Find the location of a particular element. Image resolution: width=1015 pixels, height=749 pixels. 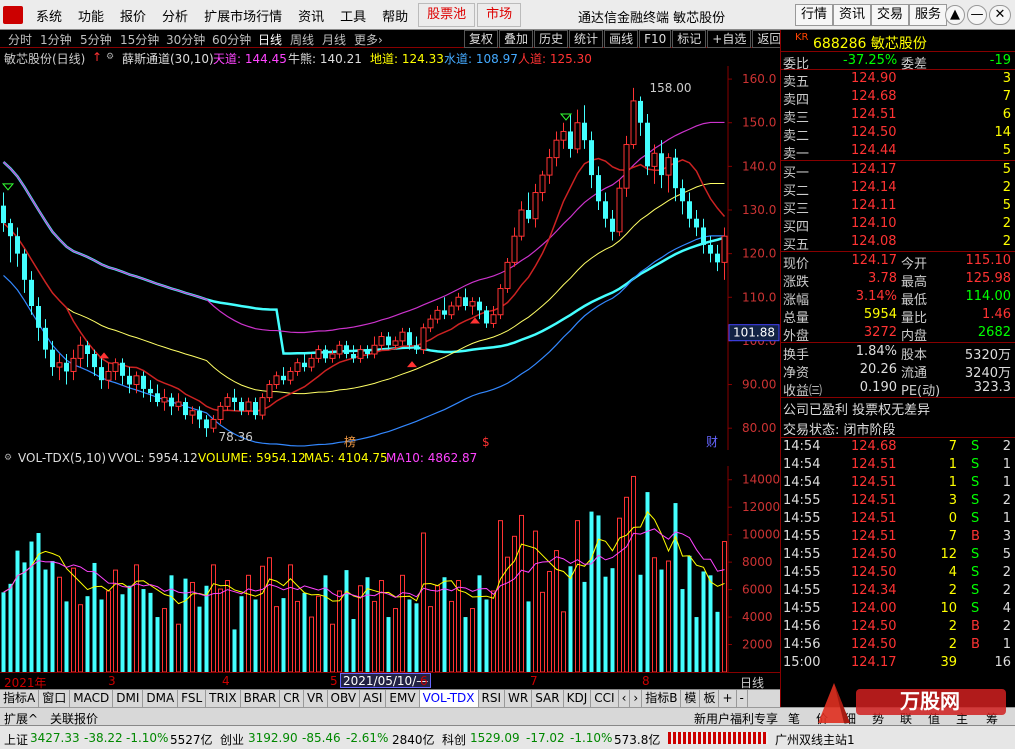

order-row: 买二 124.14 2 is located at coordinates (898, 189).